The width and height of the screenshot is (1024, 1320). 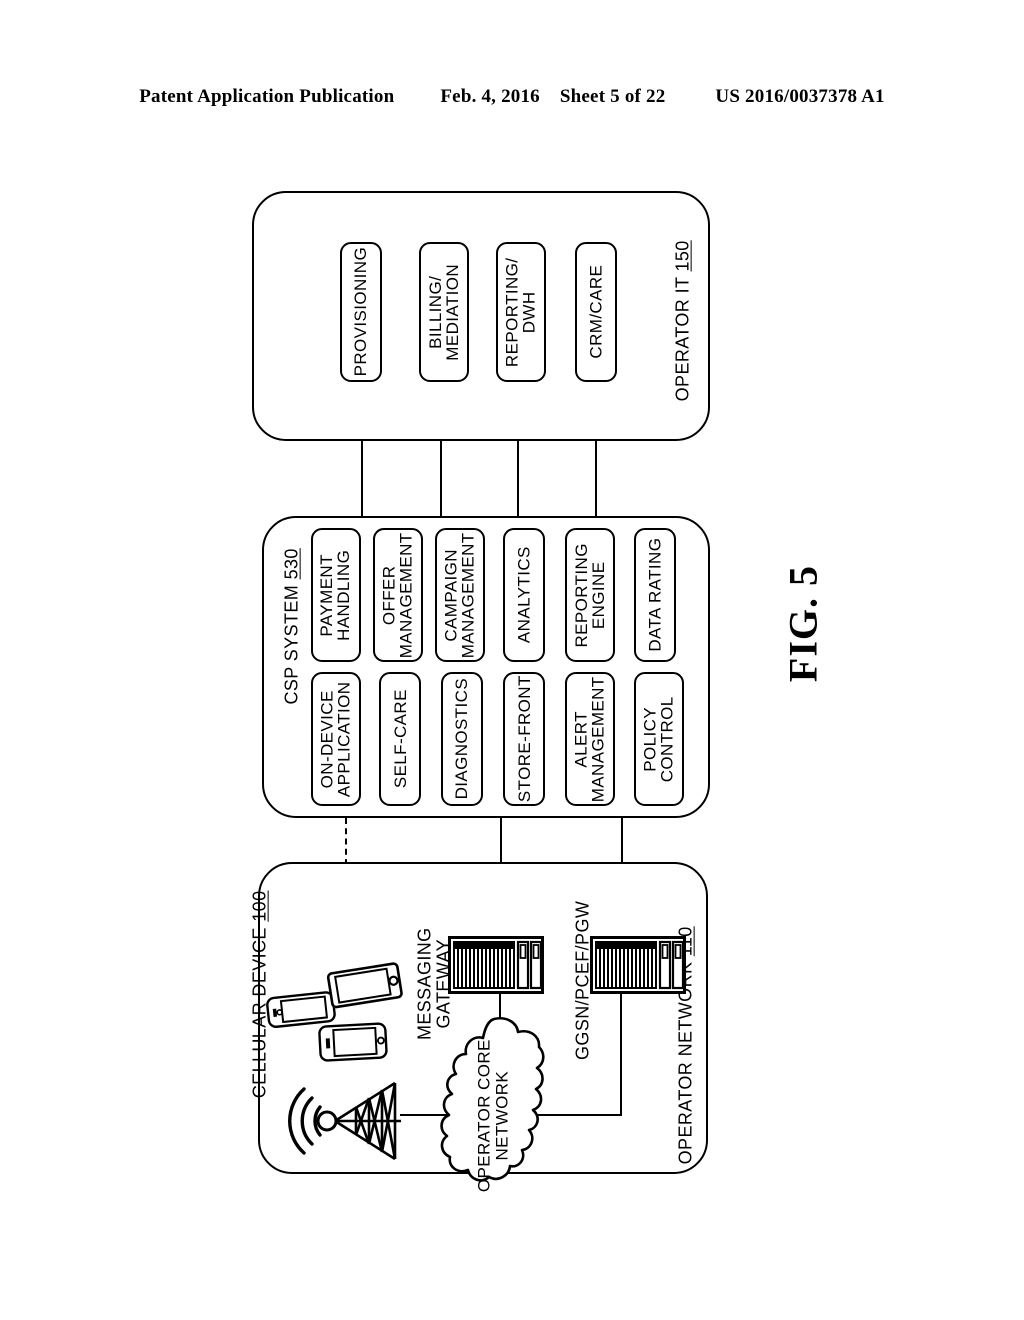 I want to click on module-policy-control: POLICY CONTROL, so click(x=659, y=739).